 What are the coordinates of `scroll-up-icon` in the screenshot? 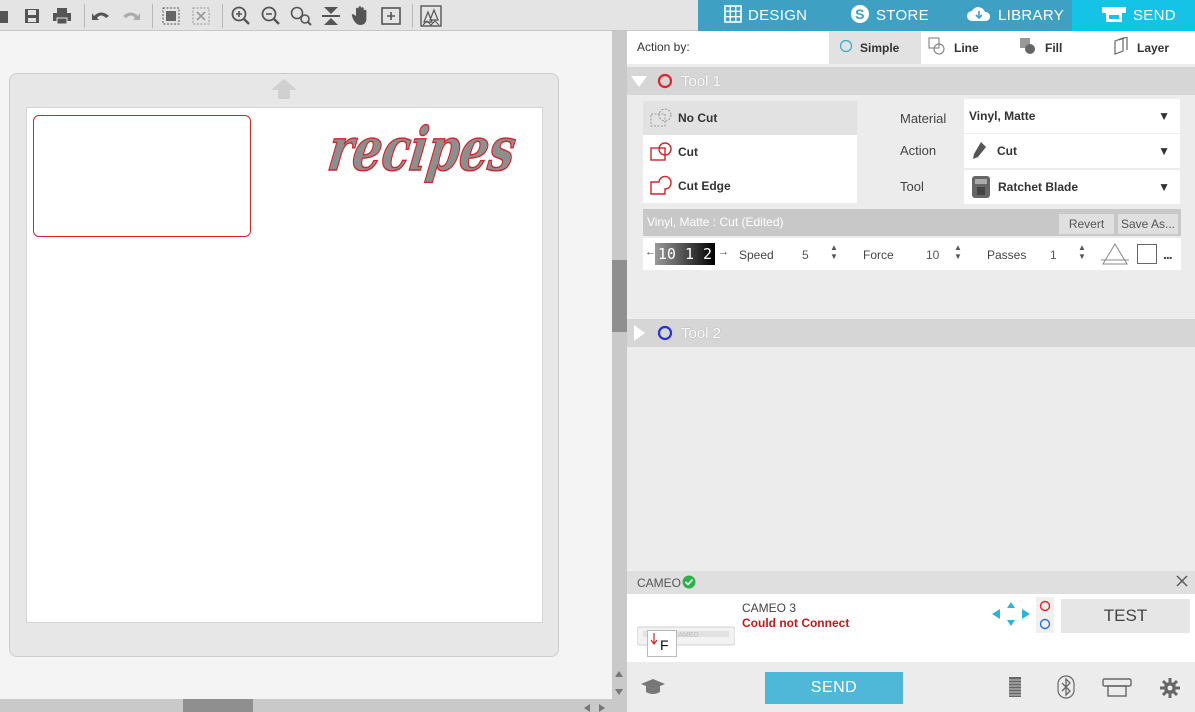 It's located at (619, 674).